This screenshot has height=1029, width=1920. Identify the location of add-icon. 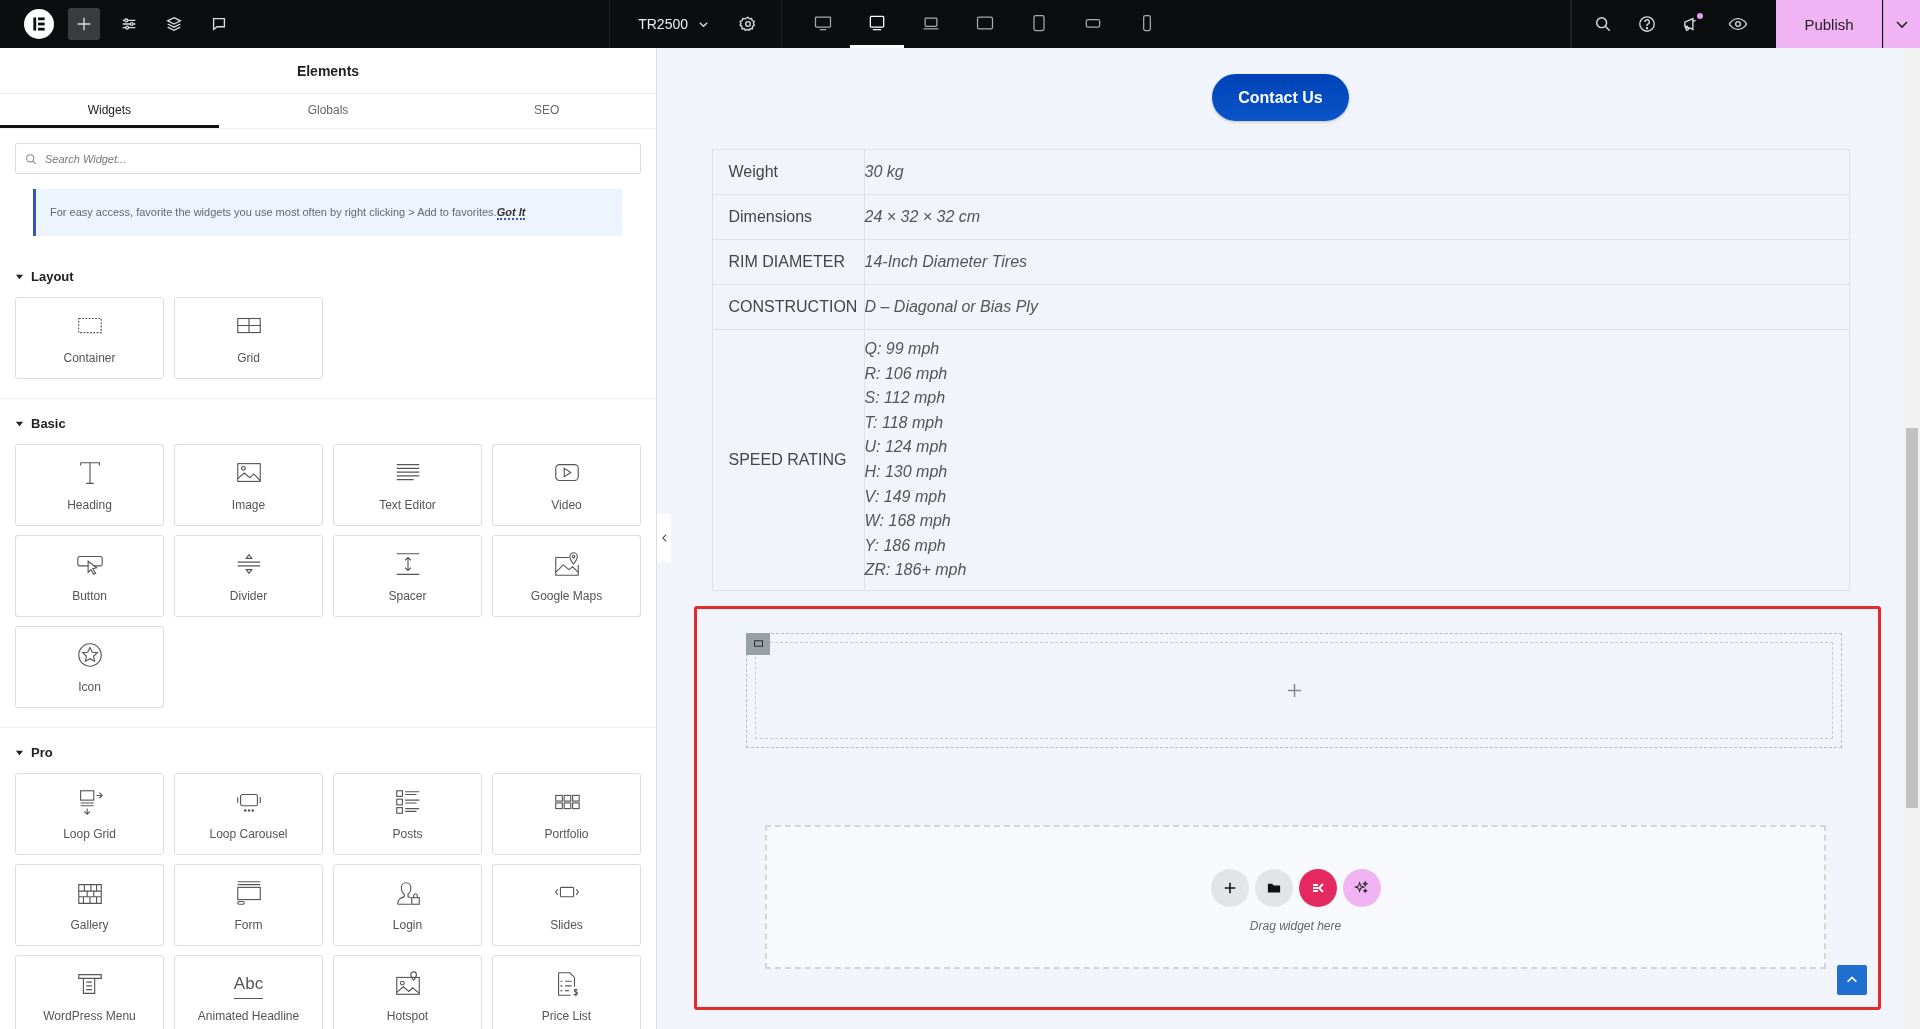
(1294, 690).